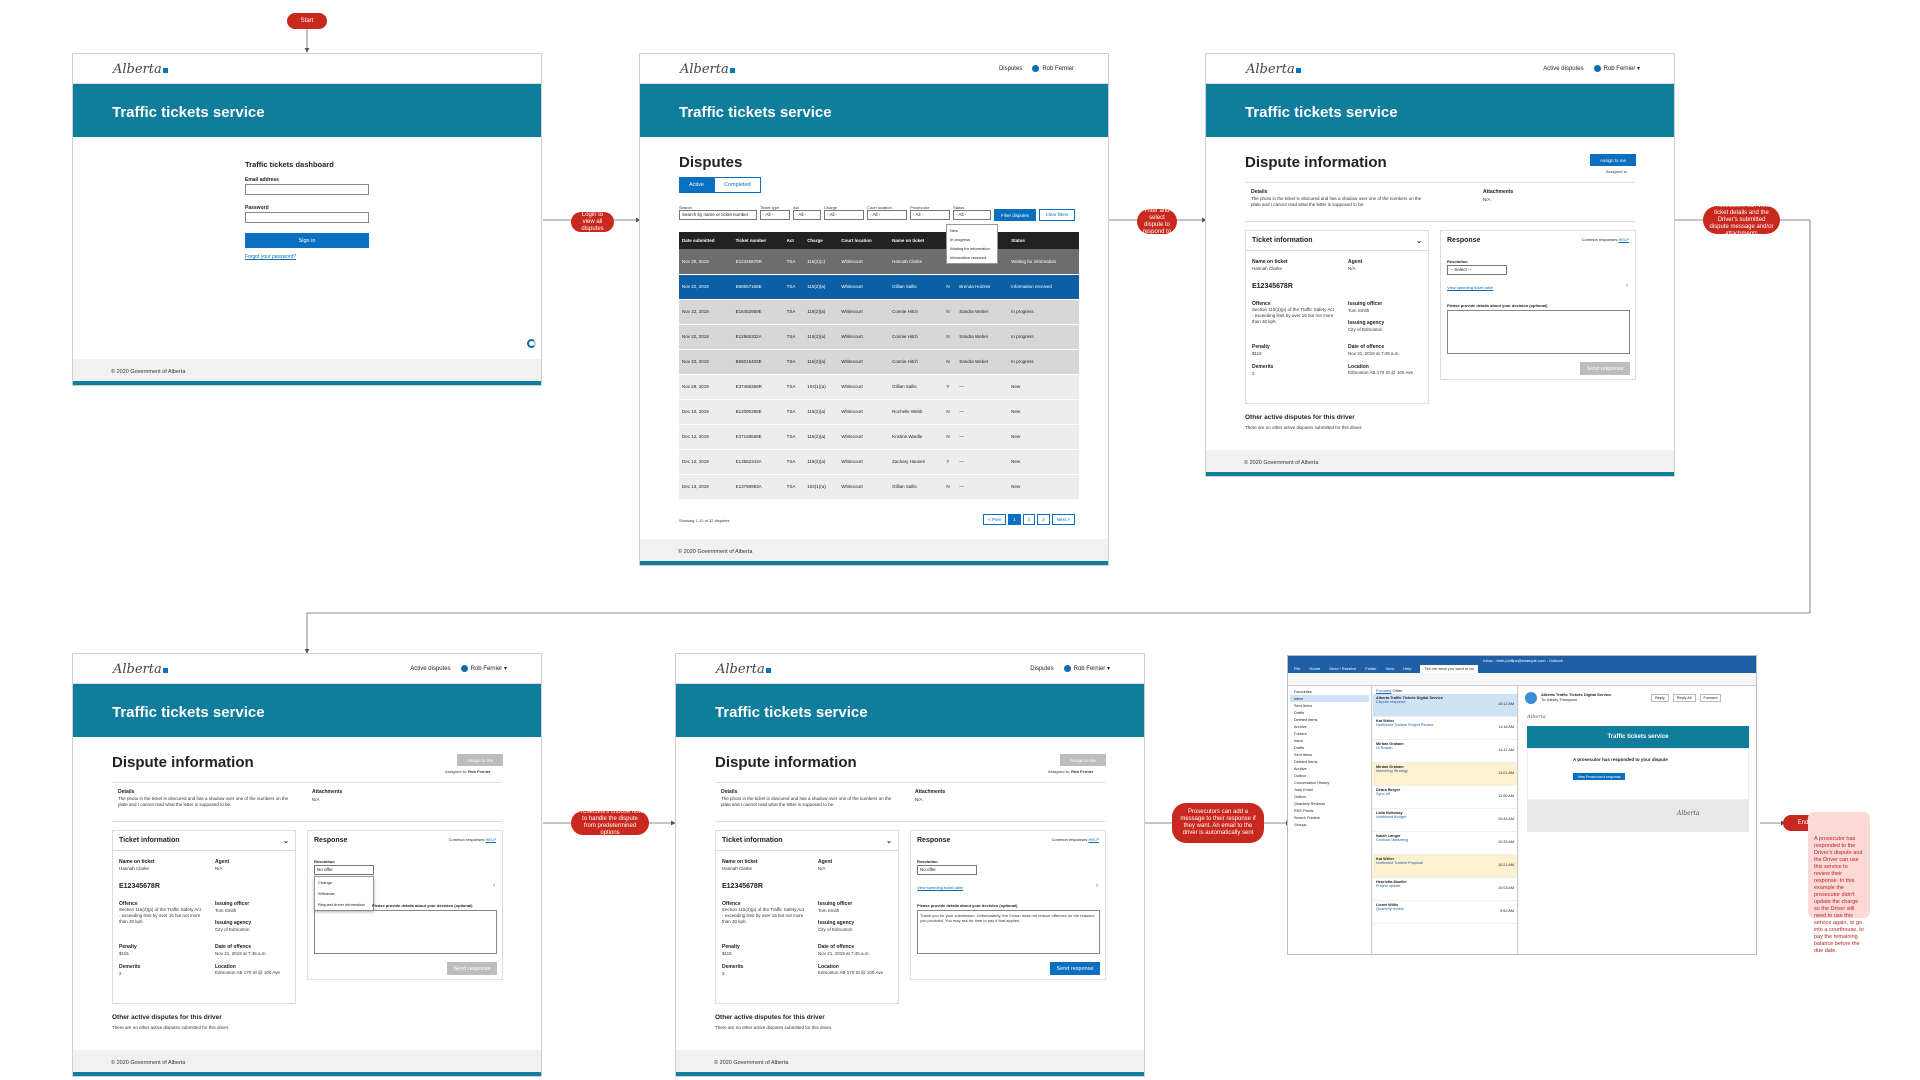 This screenshot has height=1080, width=1920. Describe the element at coordinates (1015, 215) in the screenshot. I see `filter-disputes-button: Filter disputes` at that location.